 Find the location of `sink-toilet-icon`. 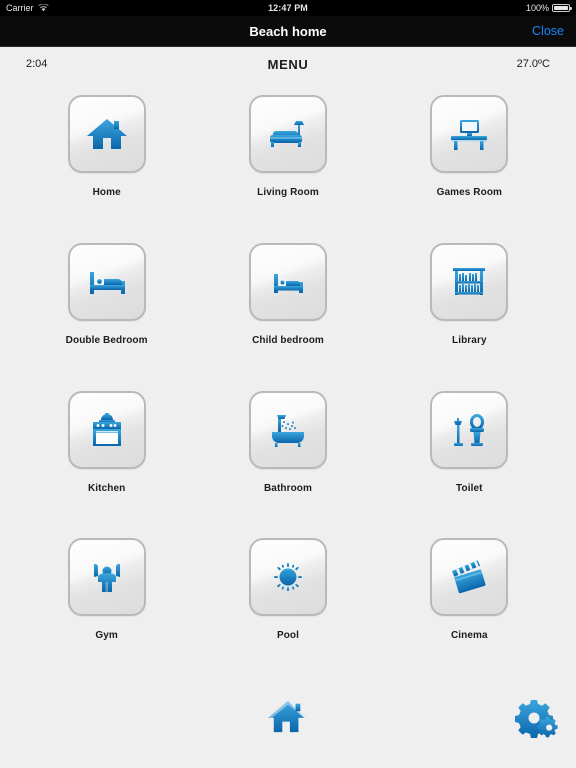

sink-toilet-icon is located at coordinates (469, 429).